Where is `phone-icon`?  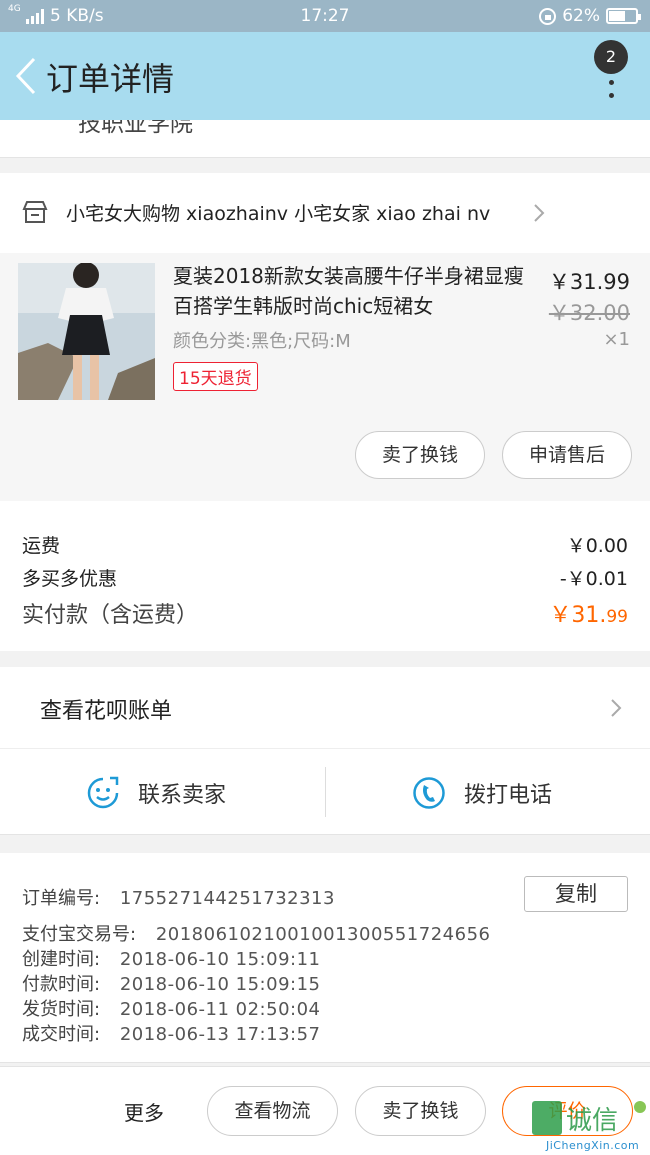 phone-icon is located at coordinates (429, 793).